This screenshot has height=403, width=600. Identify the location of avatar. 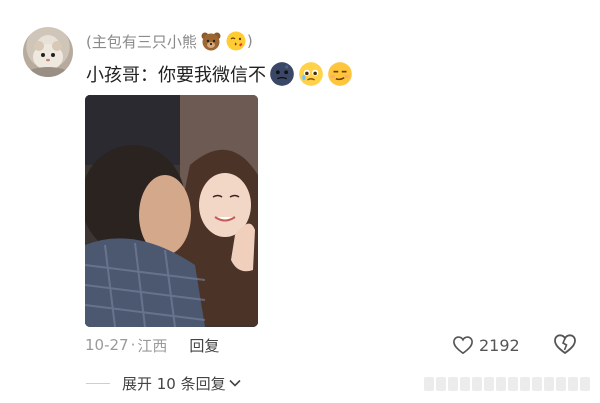
(48, 52).